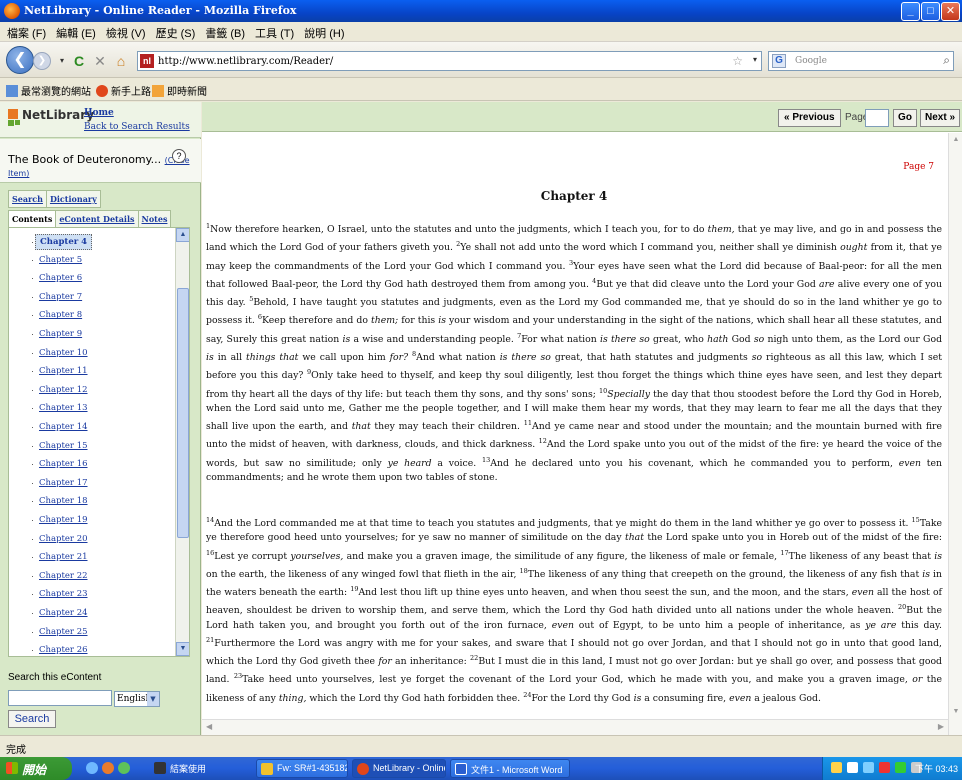  Describe the element at coordinates (60, 297) in the screenshot. I see `toc-item-chapter-7: Chapter 7` at that location.